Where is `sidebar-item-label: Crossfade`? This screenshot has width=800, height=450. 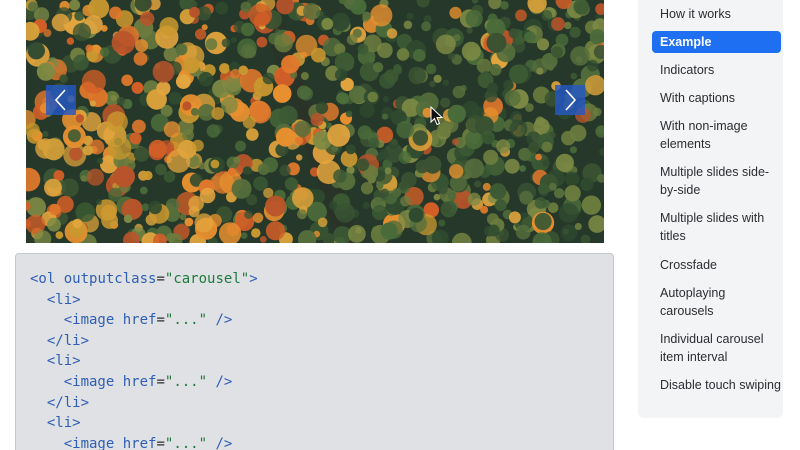 sidebar-item-label: Crossfade is located at coordinates (688, 265).